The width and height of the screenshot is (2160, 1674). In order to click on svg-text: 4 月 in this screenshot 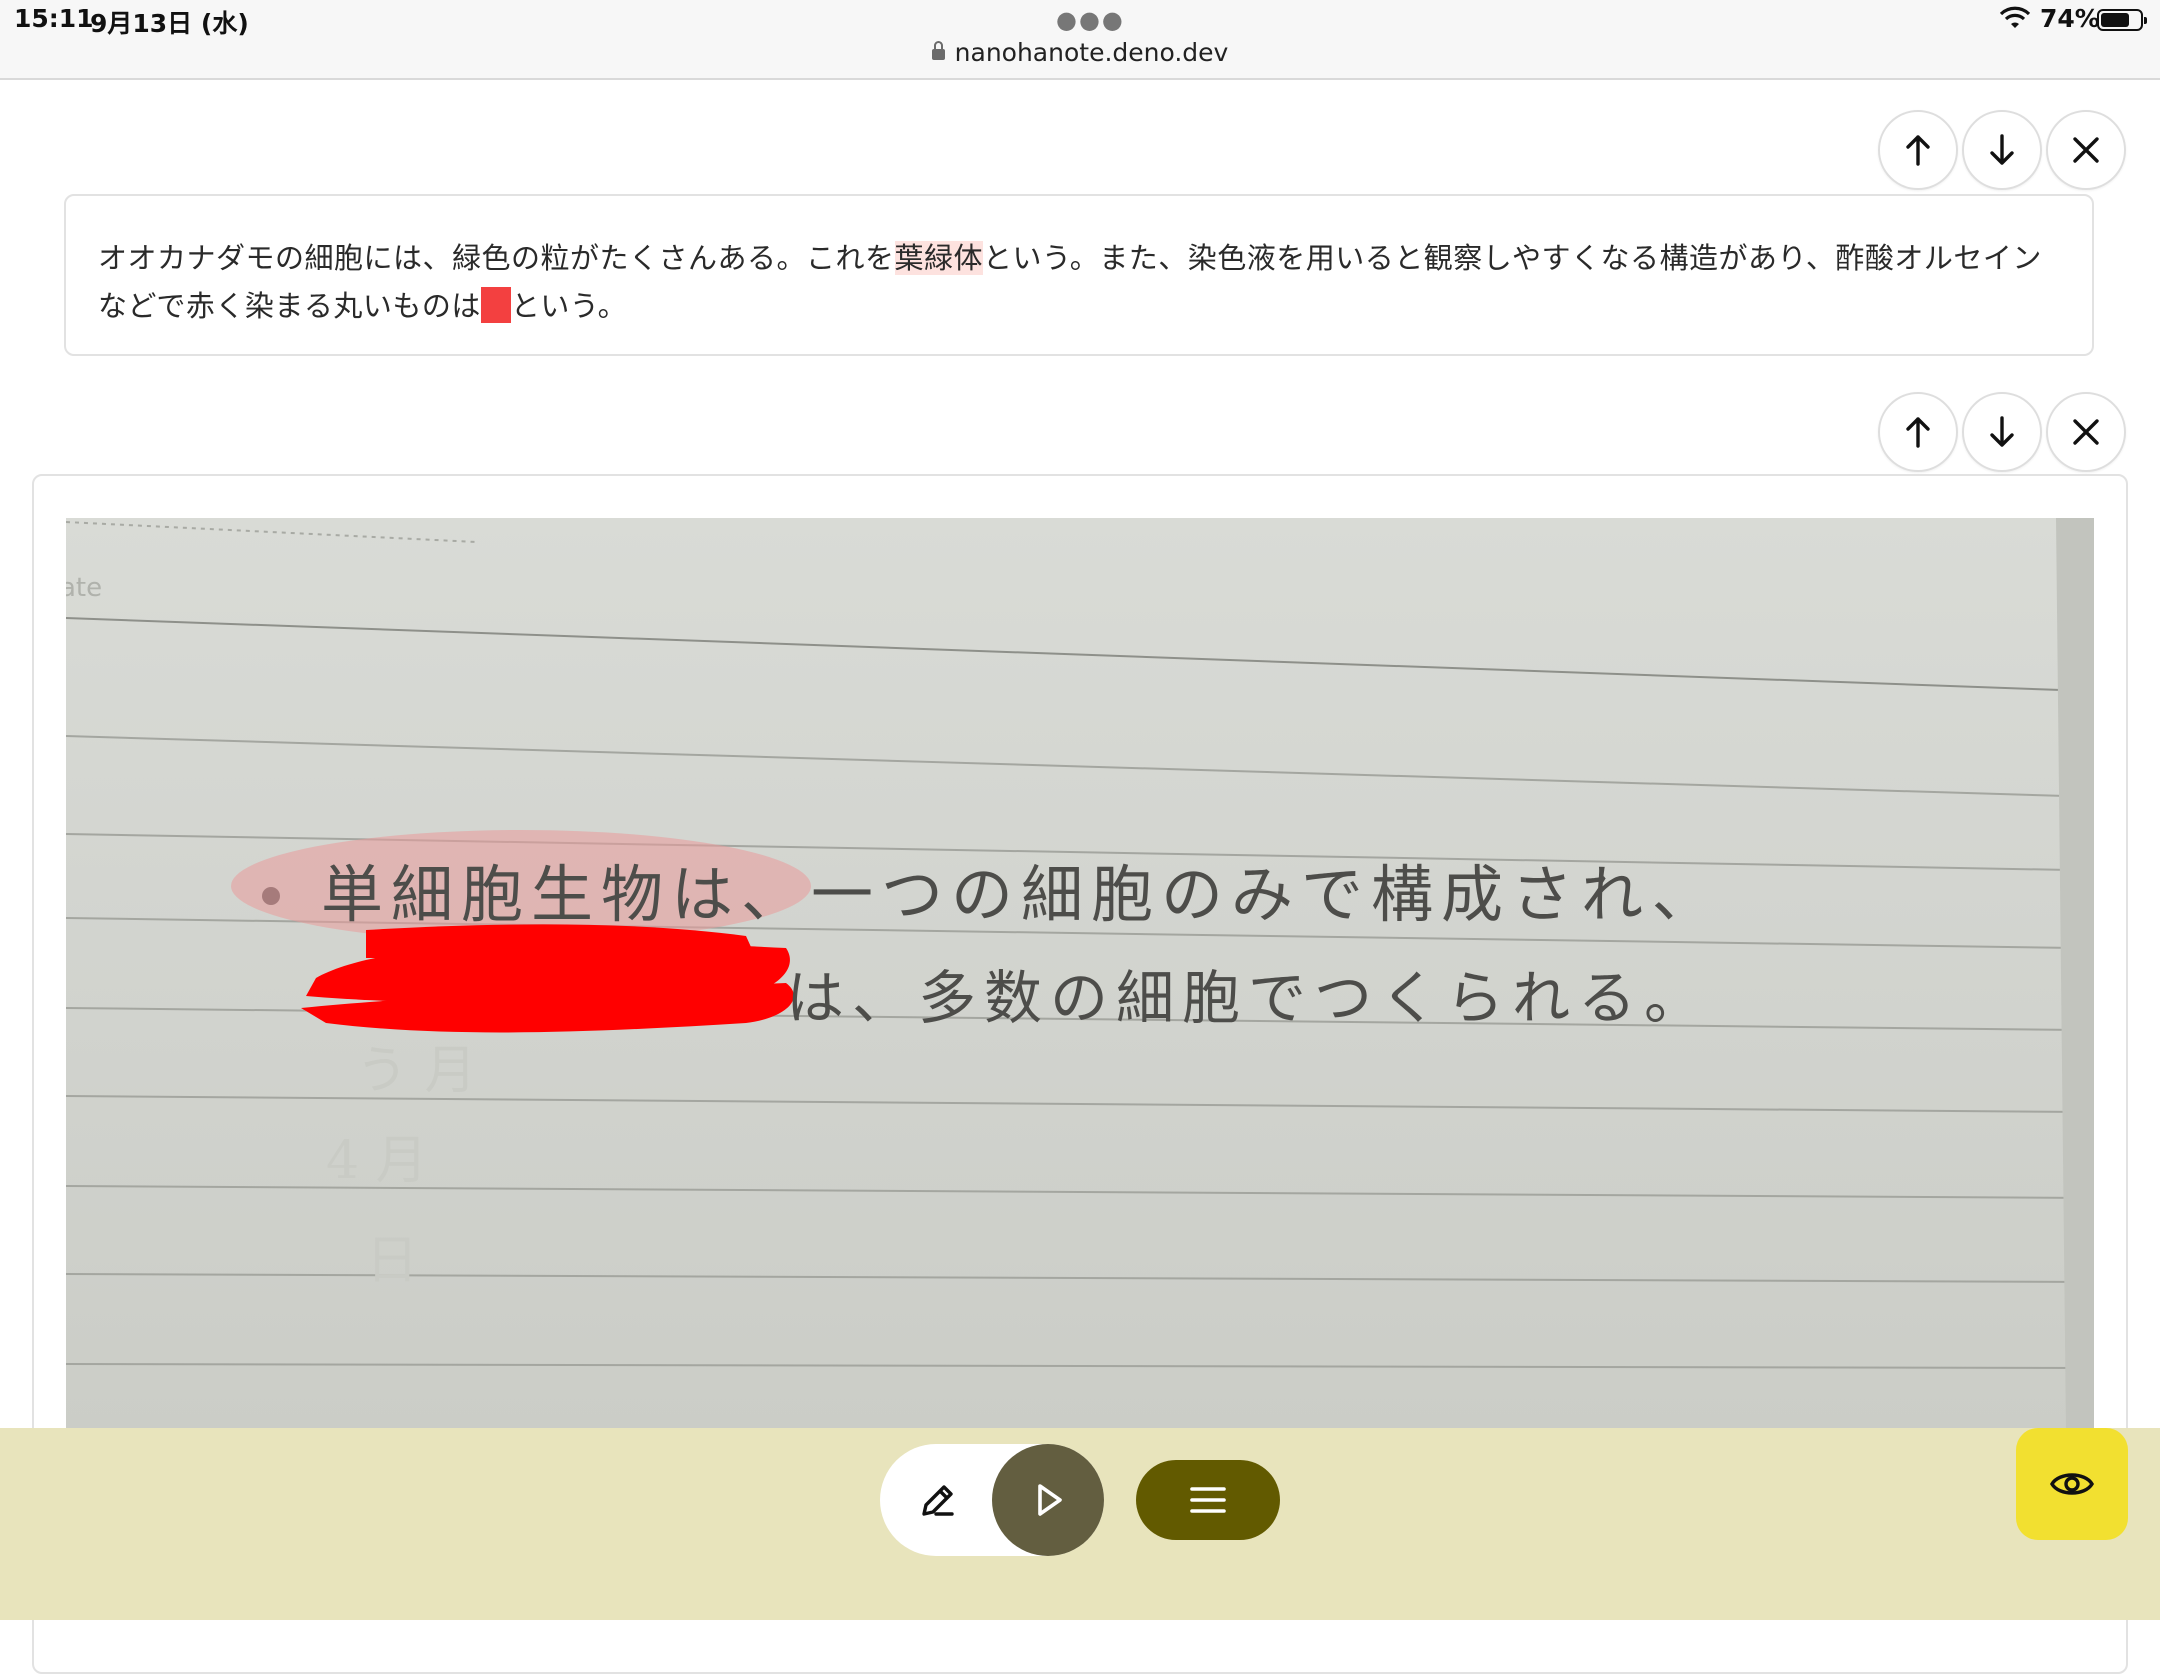, I will do `click(377, 1161)`.